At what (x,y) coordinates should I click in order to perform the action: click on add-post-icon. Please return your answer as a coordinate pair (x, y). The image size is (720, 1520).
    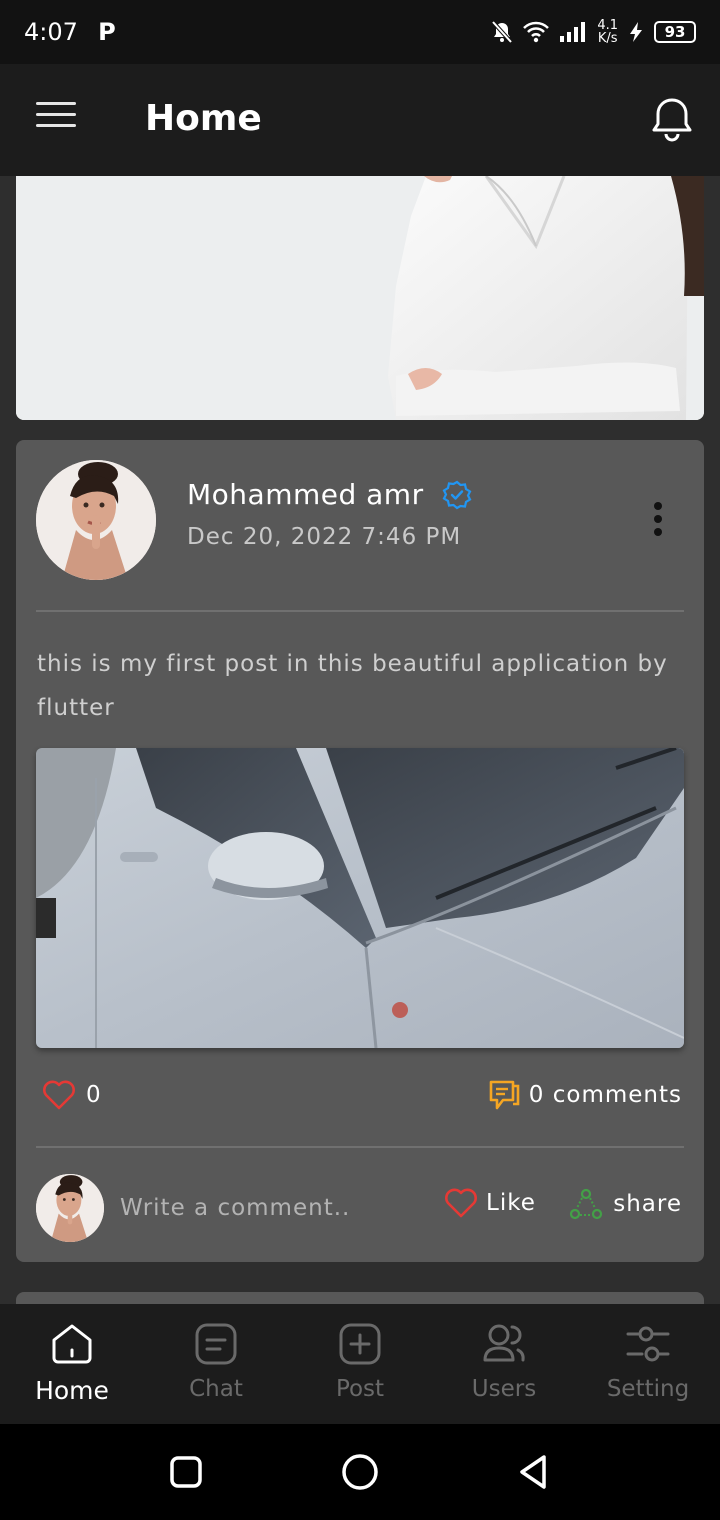
    Looking at the image, I should click on (360, 1344).